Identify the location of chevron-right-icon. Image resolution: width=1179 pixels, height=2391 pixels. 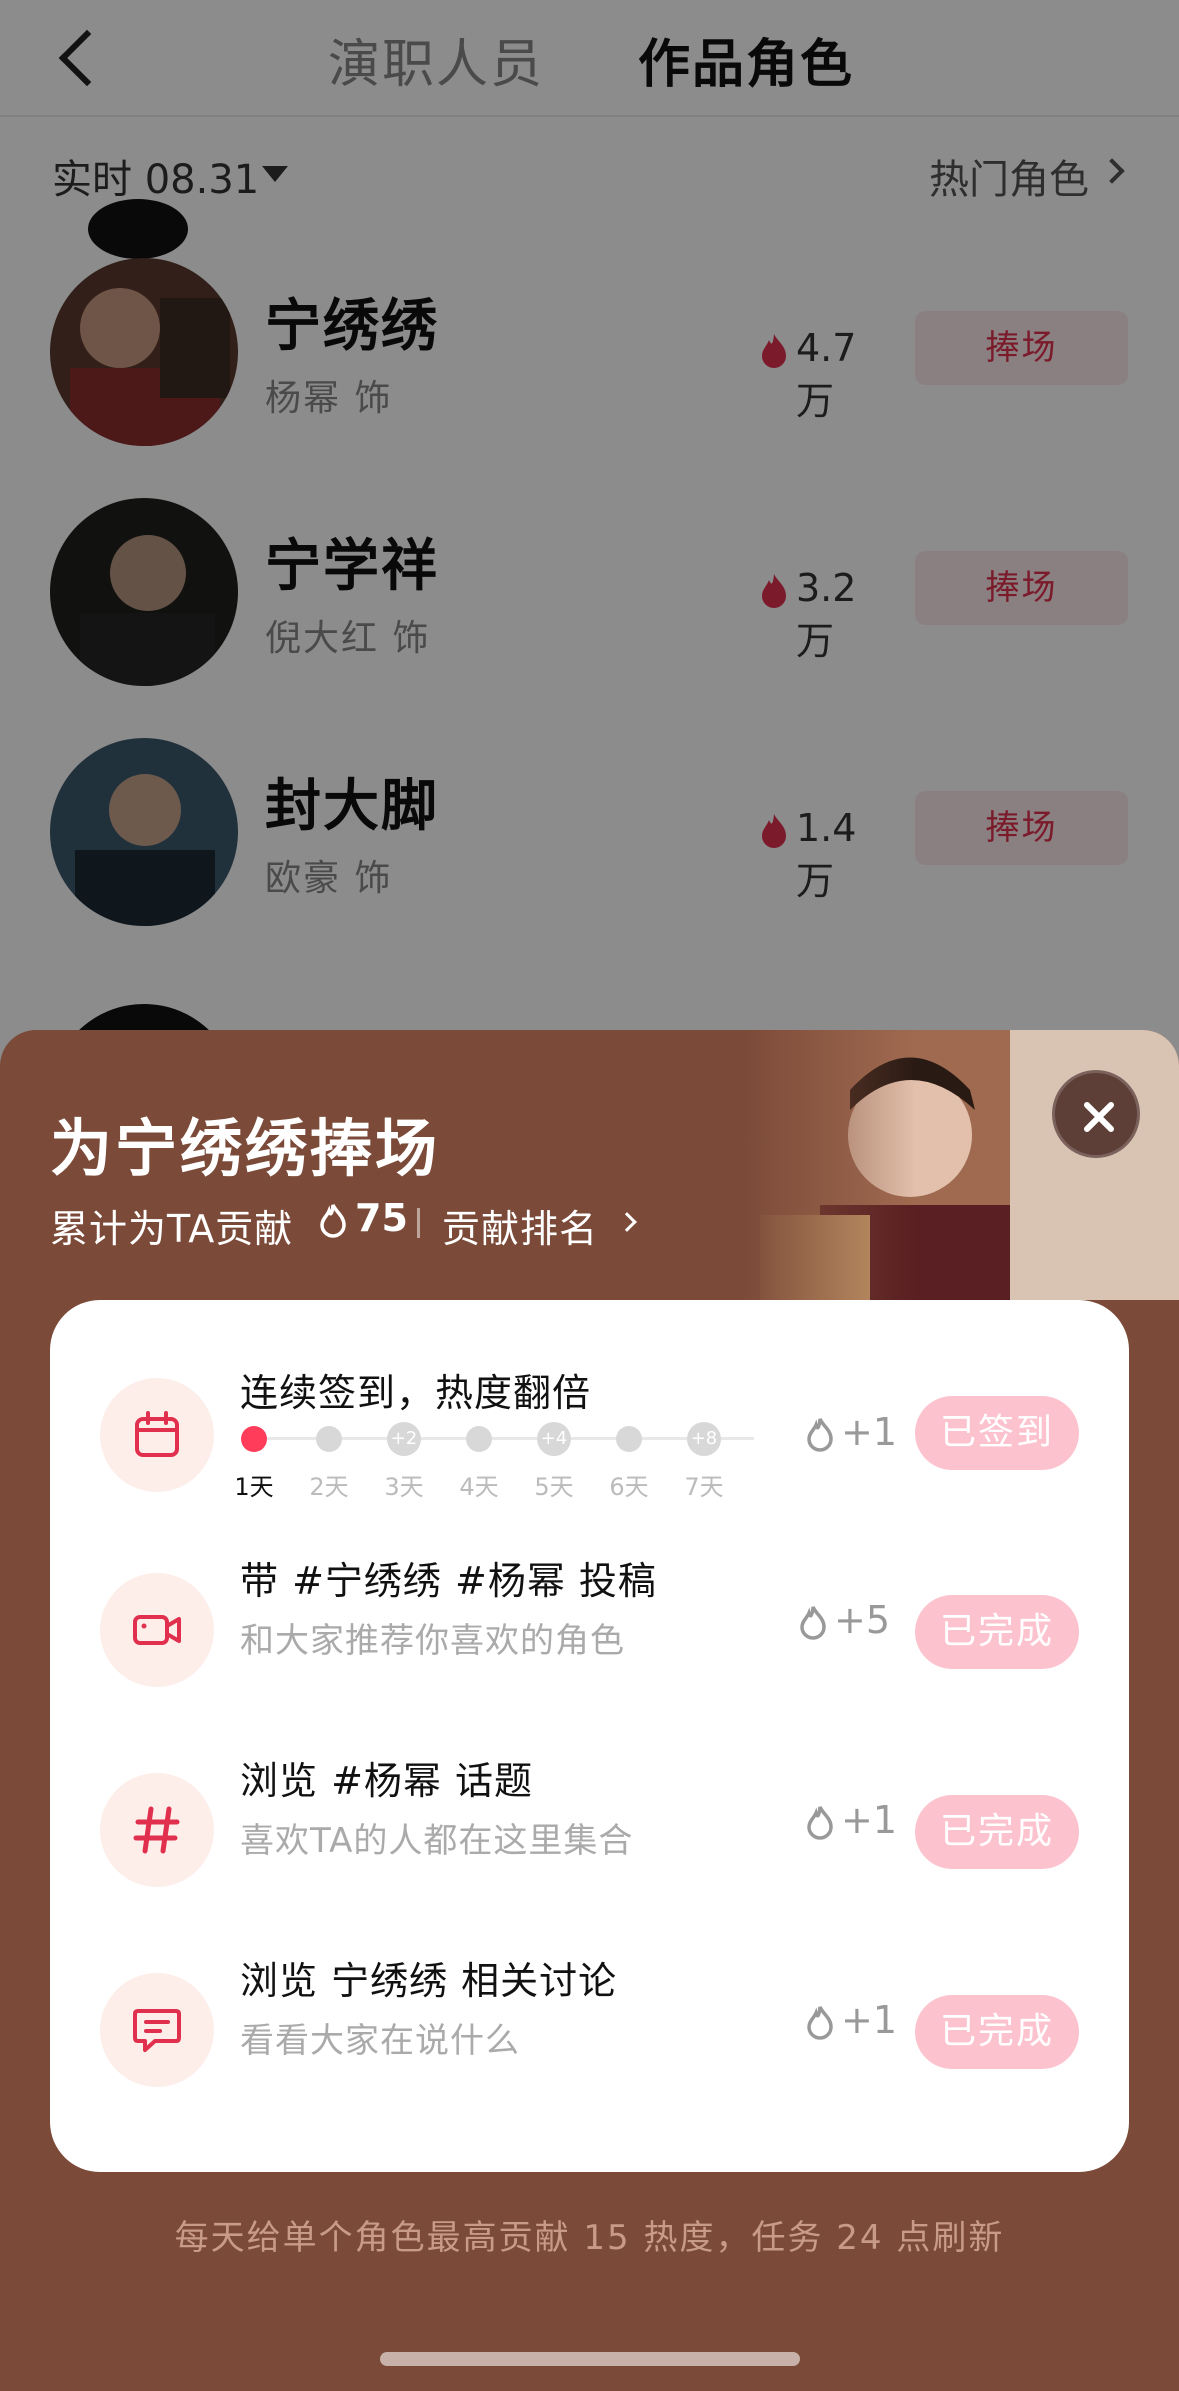
(627, 1222).